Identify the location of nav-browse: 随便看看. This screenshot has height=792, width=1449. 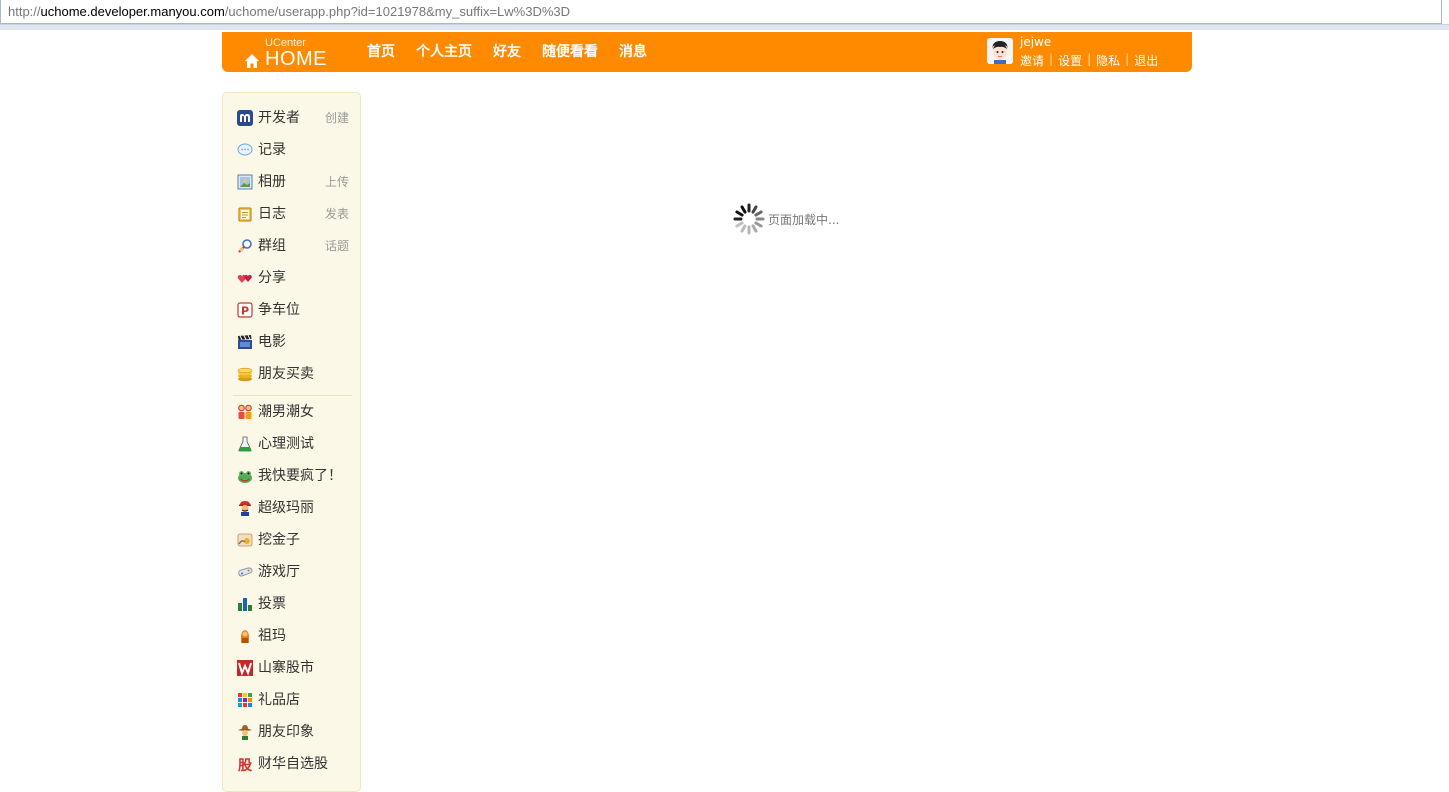
(570, 52).